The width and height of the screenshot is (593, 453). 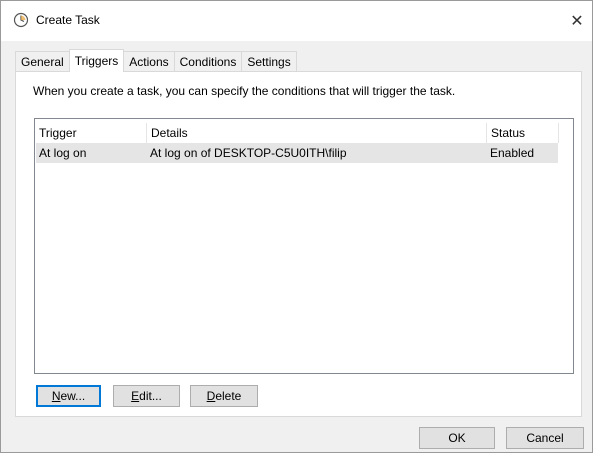 I want to click on cell-details: At log on of DESKTOP-C5U0ITH\filip, so click(x=248, y=153).